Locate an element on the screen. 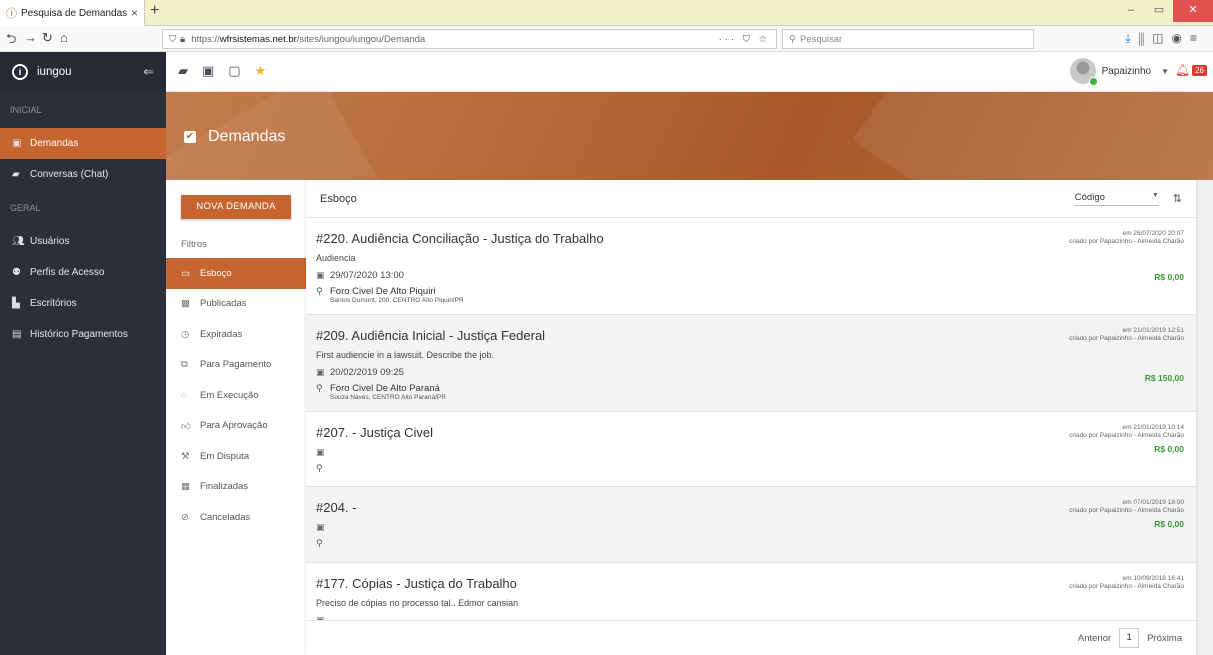  reload-icon: ↻ is located at coordinates (47, 38).